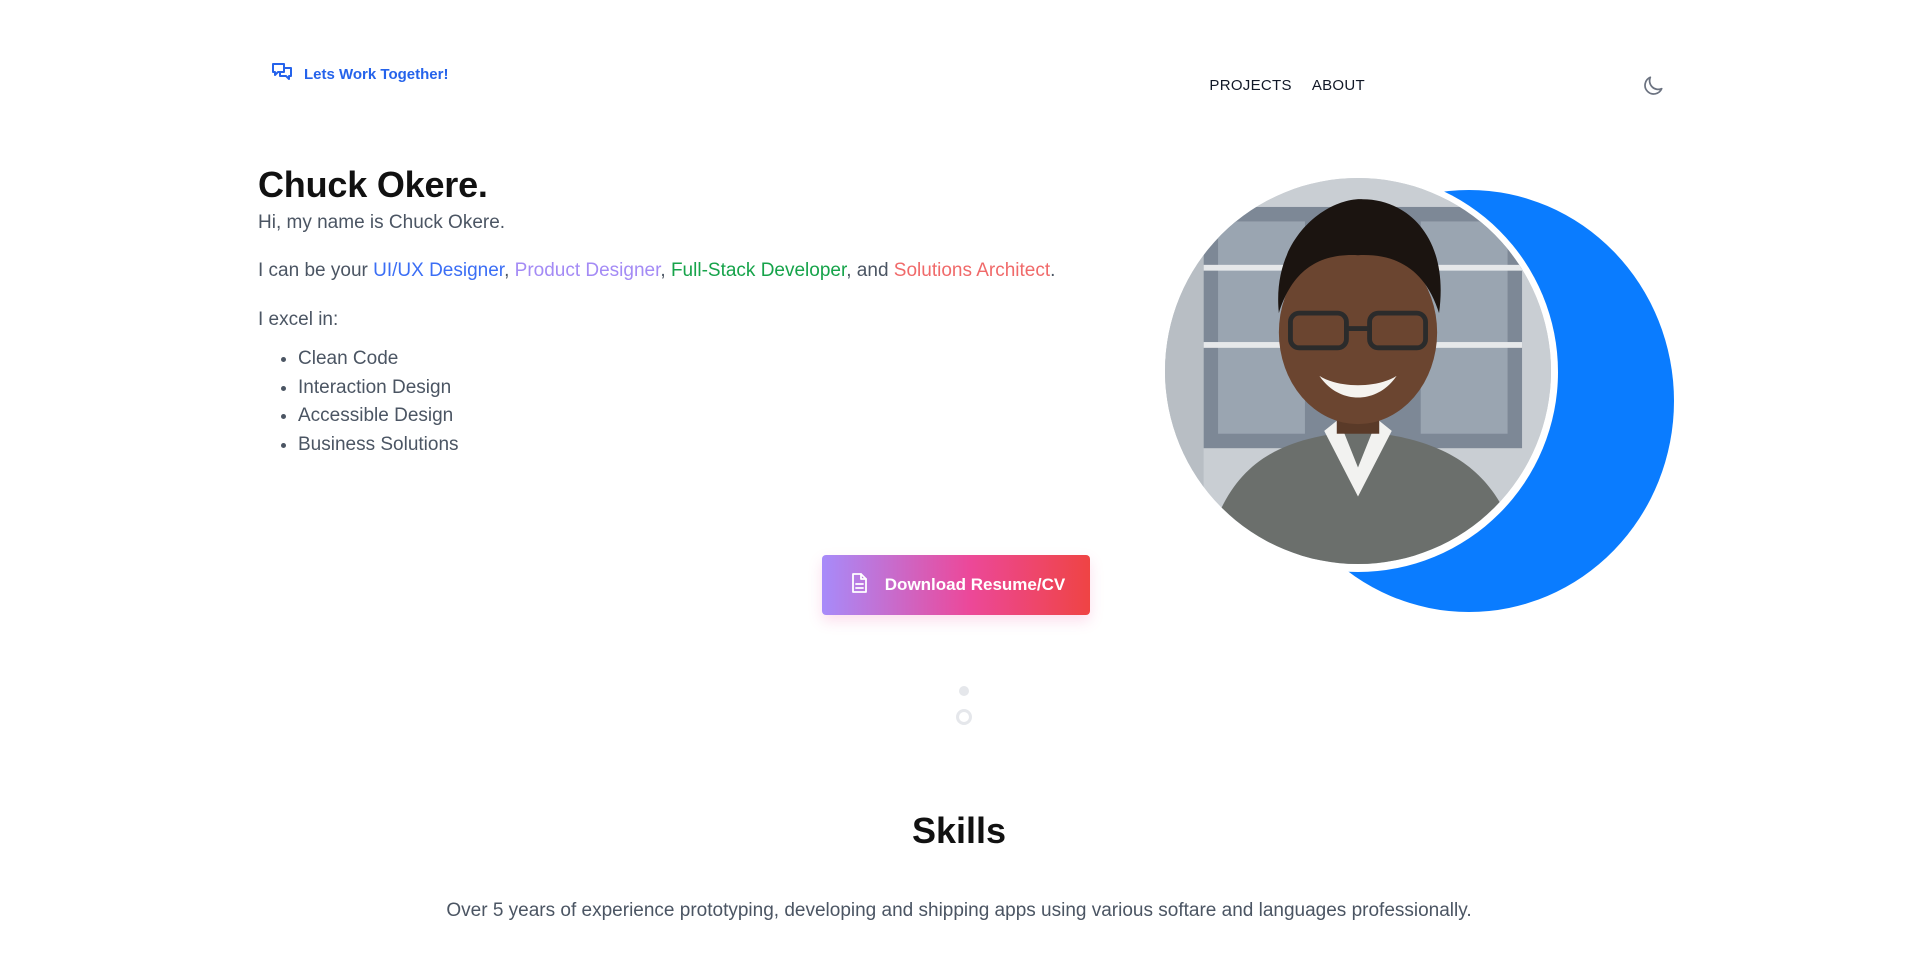  I want to click on role-fullstack: Full-Stack Developer, so click(758, 270).